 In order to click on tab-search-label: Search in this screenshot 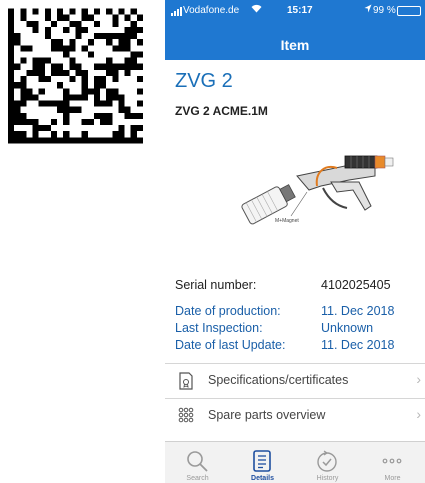, I will do `click(197, 478)`.